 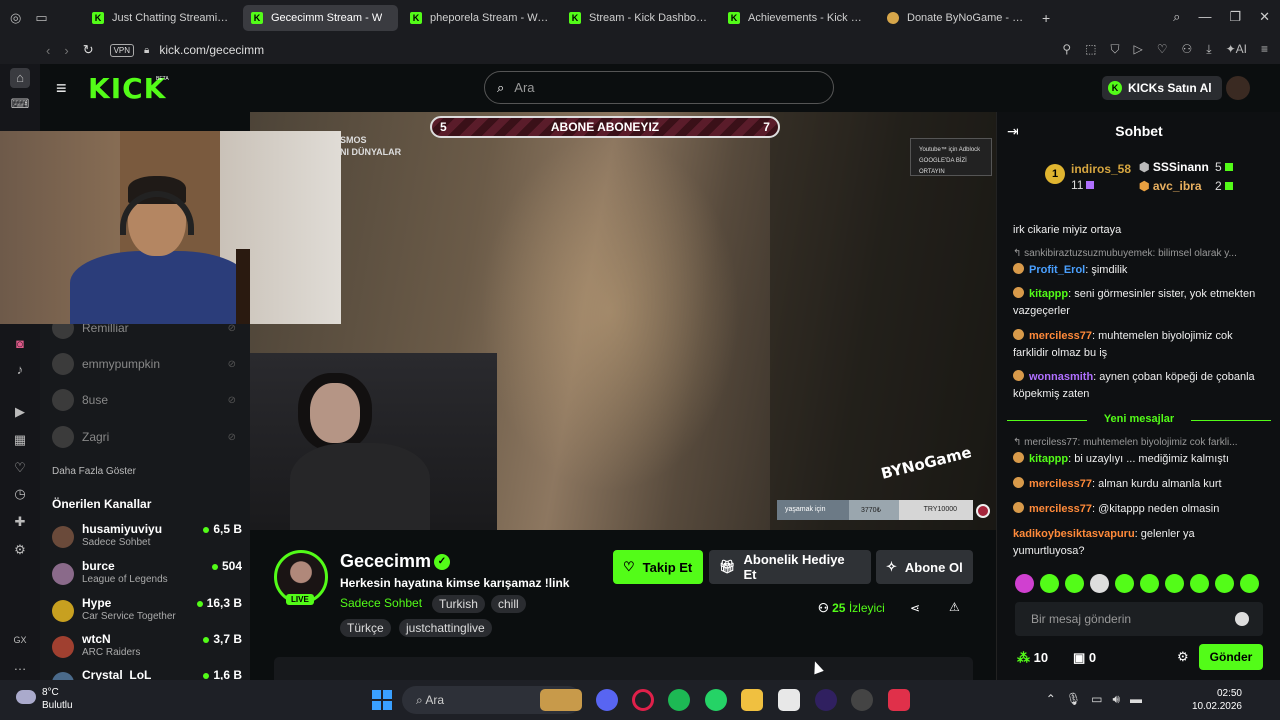 I want to click on chat-settings-icon: ⚙, so click(x=1183, y=657).